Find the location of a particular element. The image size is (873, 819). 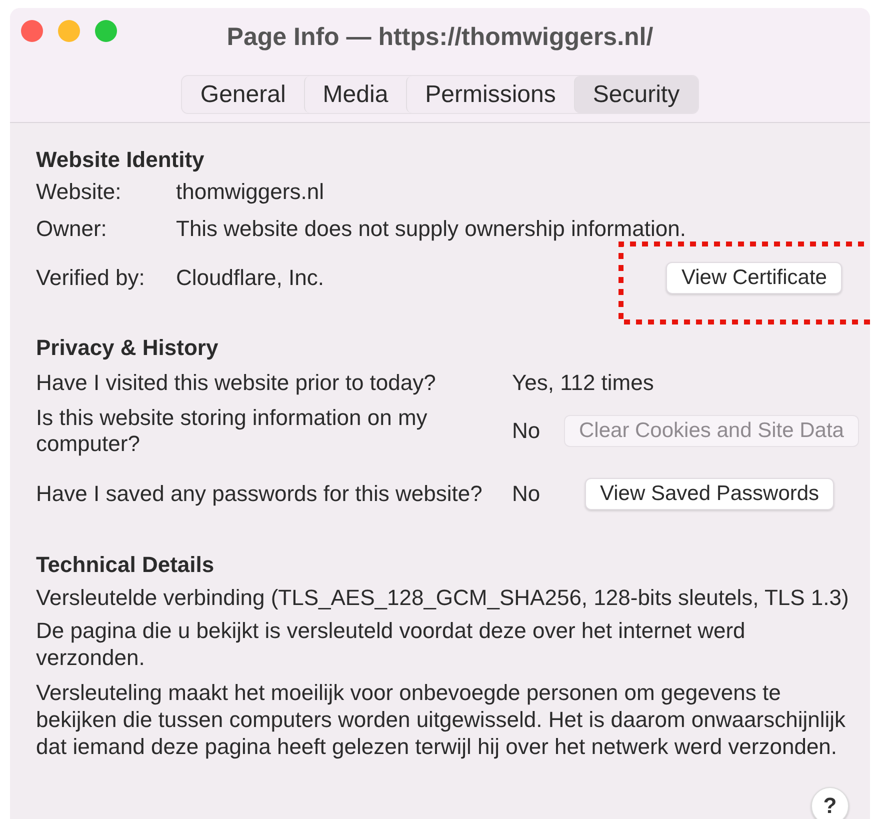

action-button: View Saved Passwords is located at coordinates (709, 494).